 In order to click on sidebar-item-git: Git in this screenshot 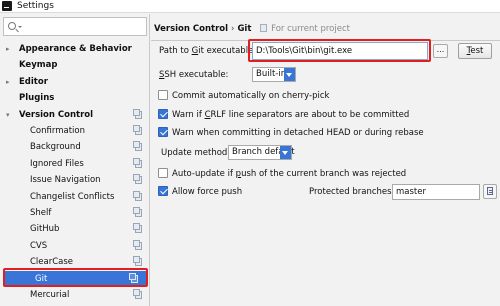, I will do `click(75, 279)`.